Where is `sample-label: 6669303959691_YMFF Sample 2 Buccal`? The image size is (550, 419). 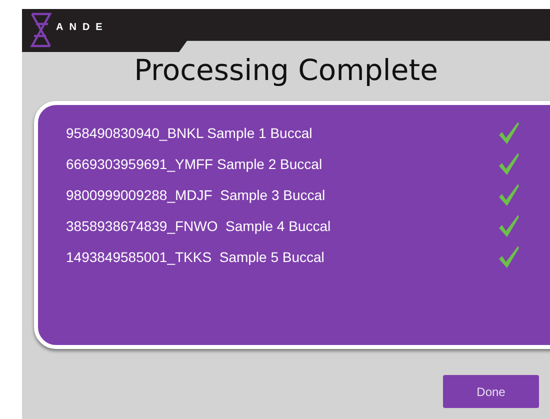
sample-label: 6669303959691_YMFF Sample 2 Buccal is located at coordinates (194, 164).